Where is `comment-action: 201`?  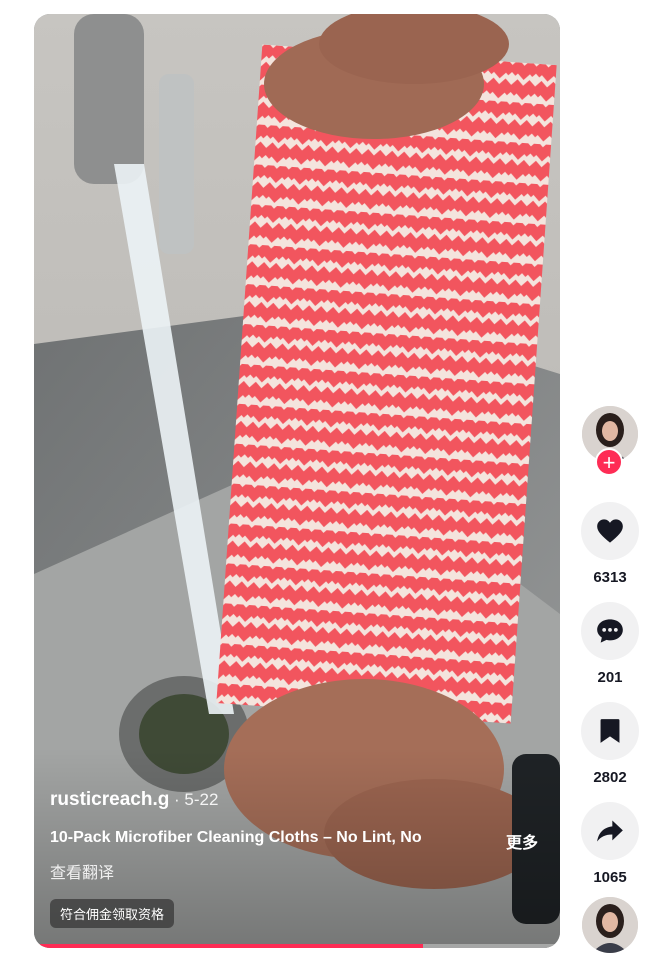
comment-action: 201 is located at coordinates (610, 646).